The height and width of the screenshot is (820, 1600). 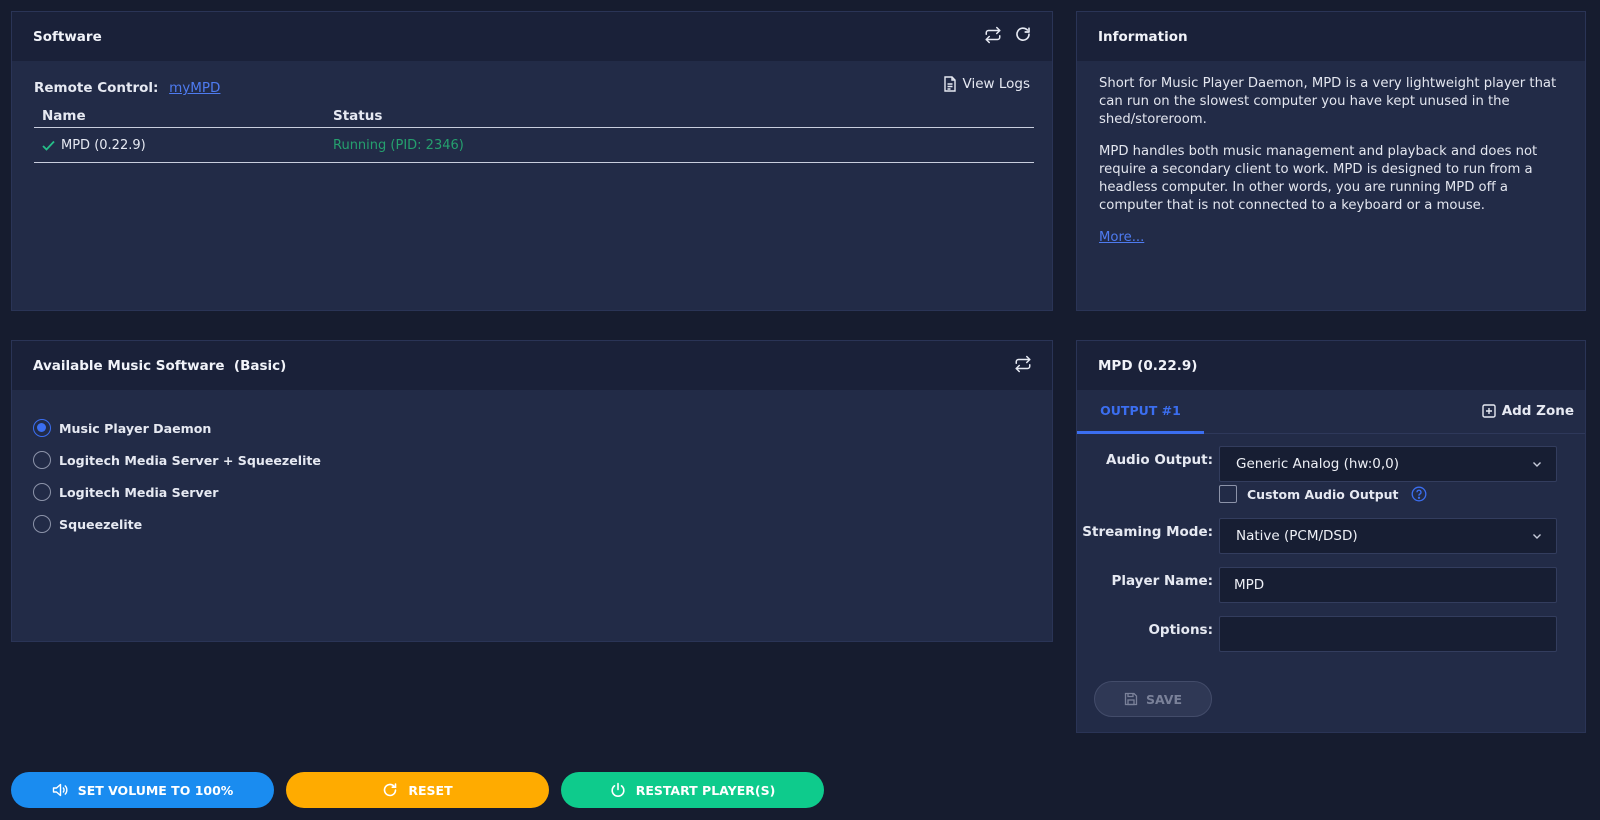 I want to click on table-row: MPD (0.22.9) Running (PID: 2346), so click(x=534, y=145).